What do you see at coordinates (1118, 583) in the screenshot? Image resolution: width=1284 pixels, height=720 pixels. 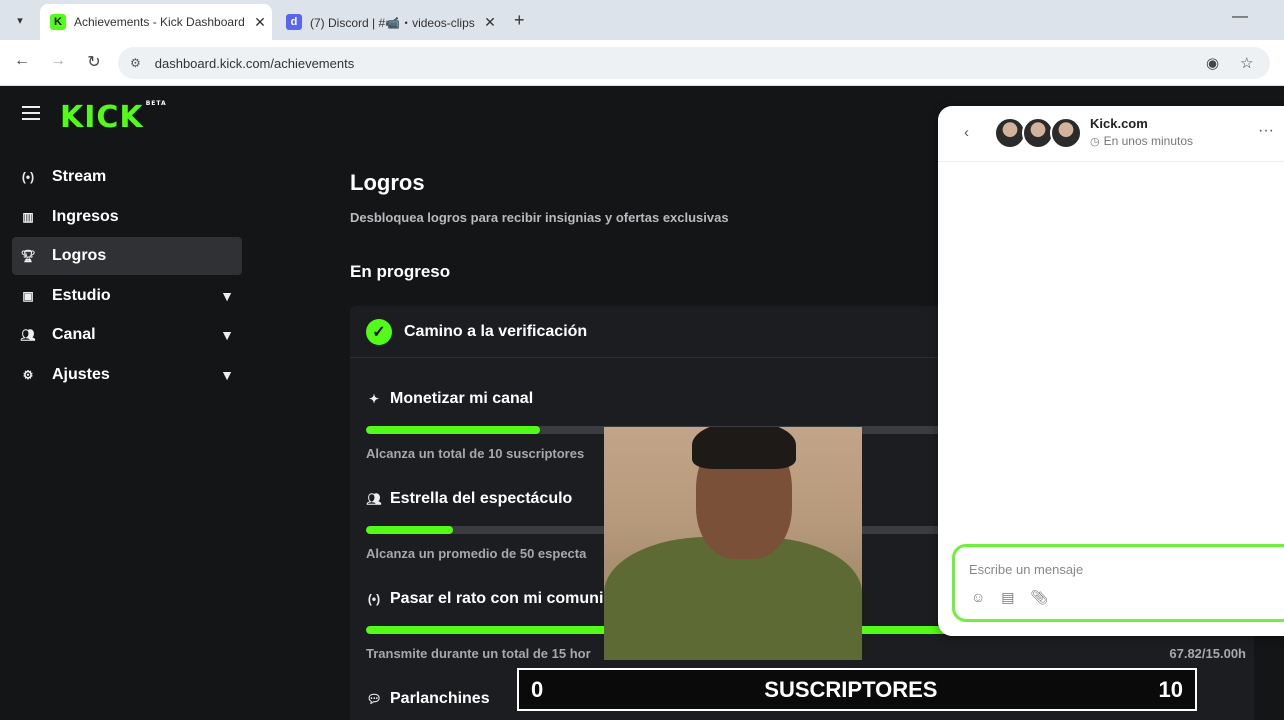 I see `message-composer: ☺ ▤ 📎︎` at bounding box center [1118, 583].